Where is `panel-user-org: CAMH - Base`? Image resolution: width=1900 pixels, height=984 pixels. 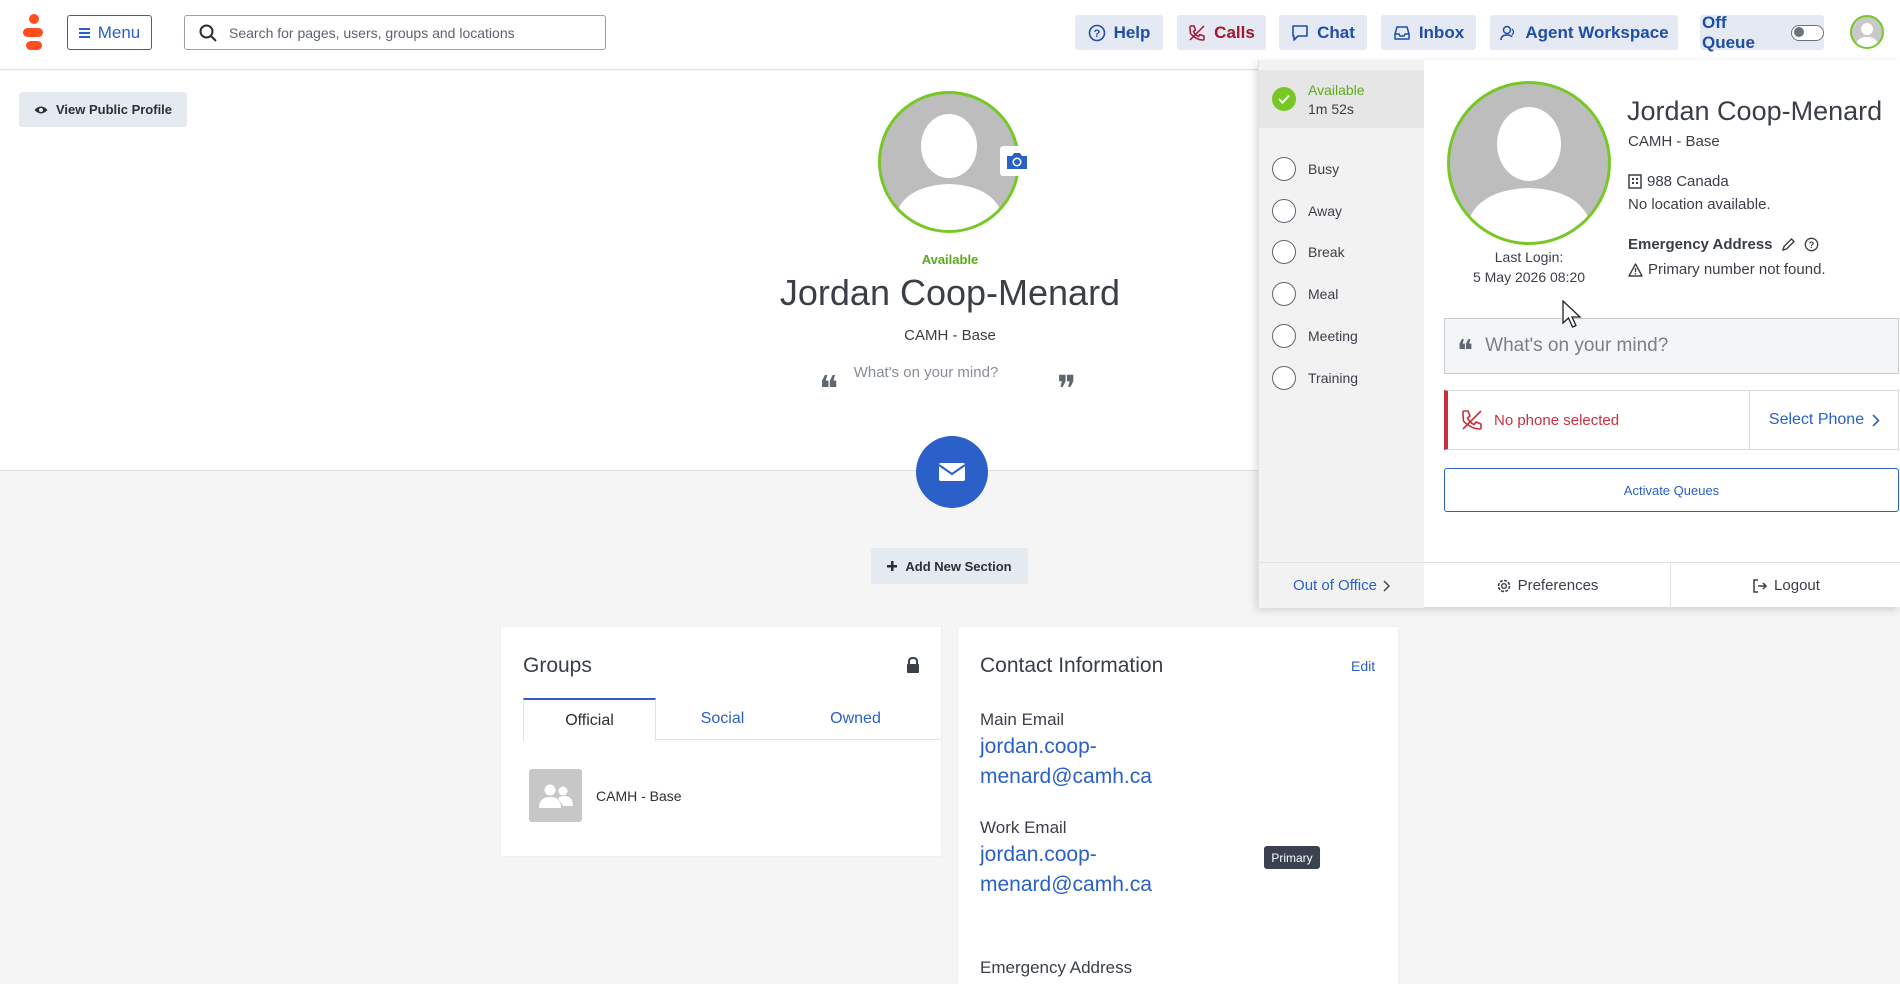 panel-user-org: CAMH - Base is located at coordinates (1674, 141).